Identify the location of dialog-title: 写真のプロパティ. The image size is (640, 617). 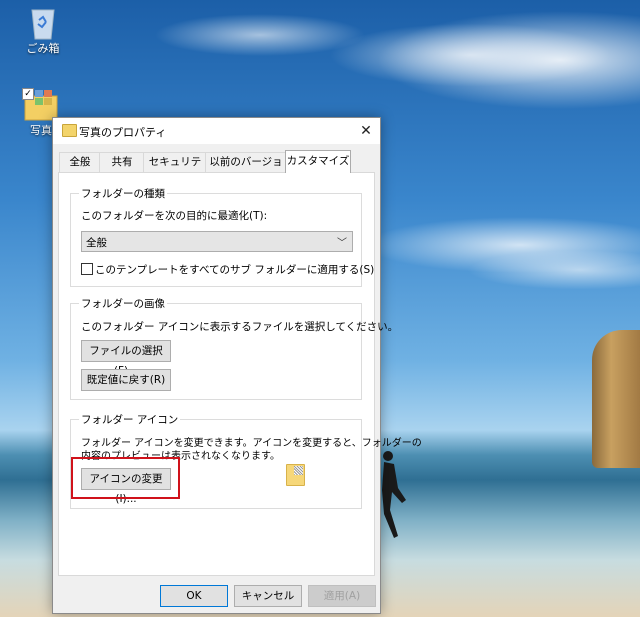
(123, 132).